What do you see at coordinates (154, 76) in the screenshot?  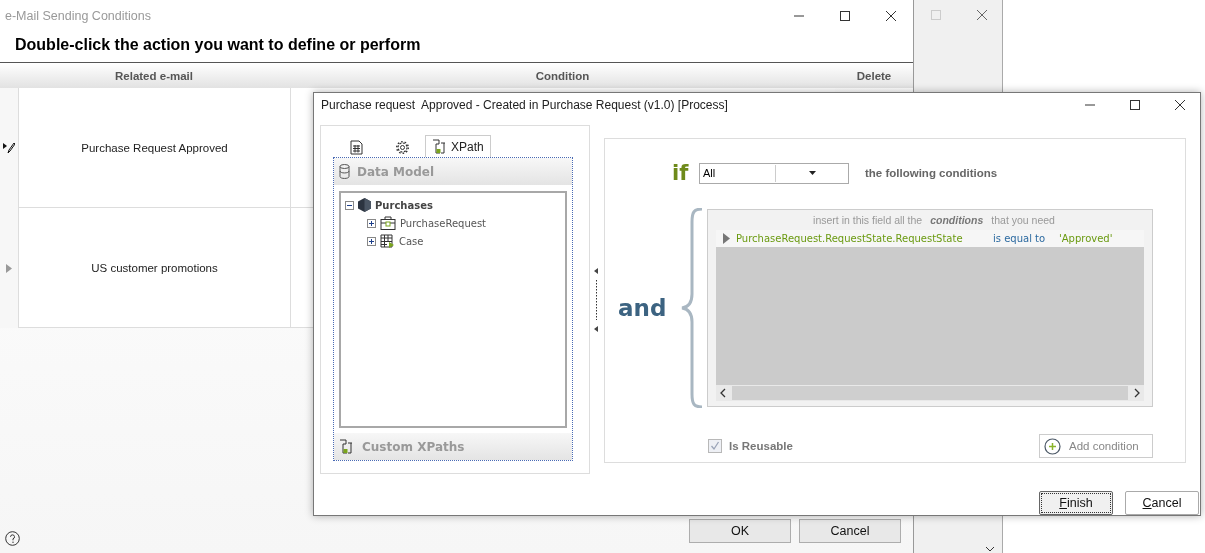 I see `column-header: Related e-mail` at bounding box center [154, 76].